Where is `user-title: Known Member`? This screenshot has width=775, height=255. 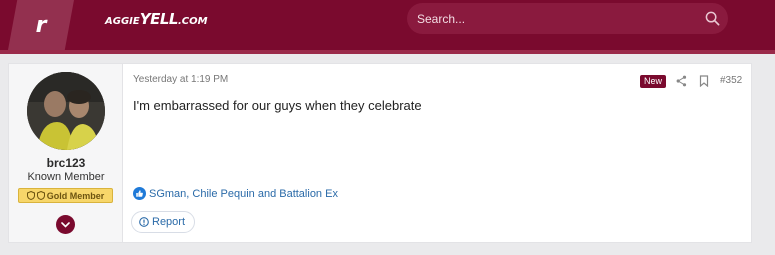
user-title: Known Member is located at coordinates (66, 177).